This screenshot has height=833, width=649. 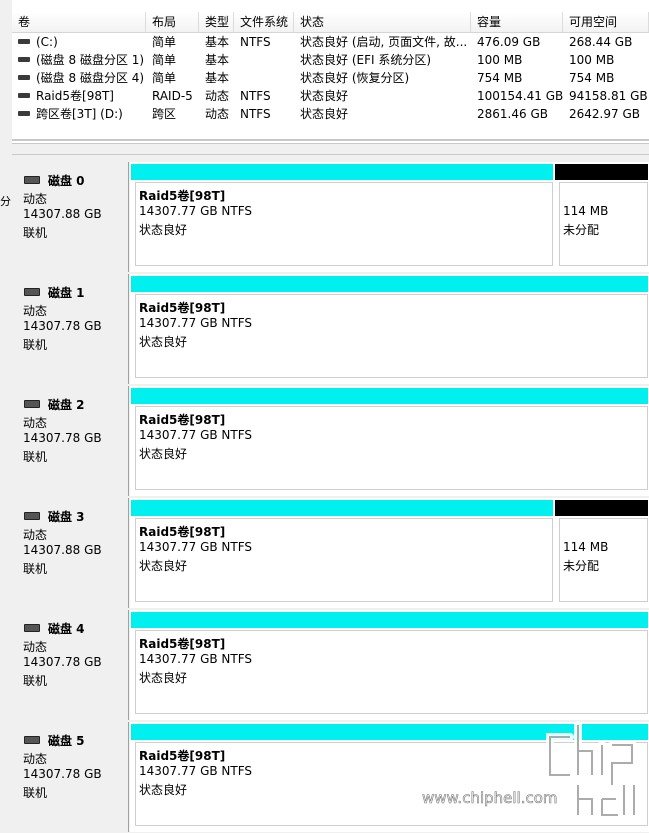 I want to click on col-header-layout: 布局, so click(x=172, y=22).